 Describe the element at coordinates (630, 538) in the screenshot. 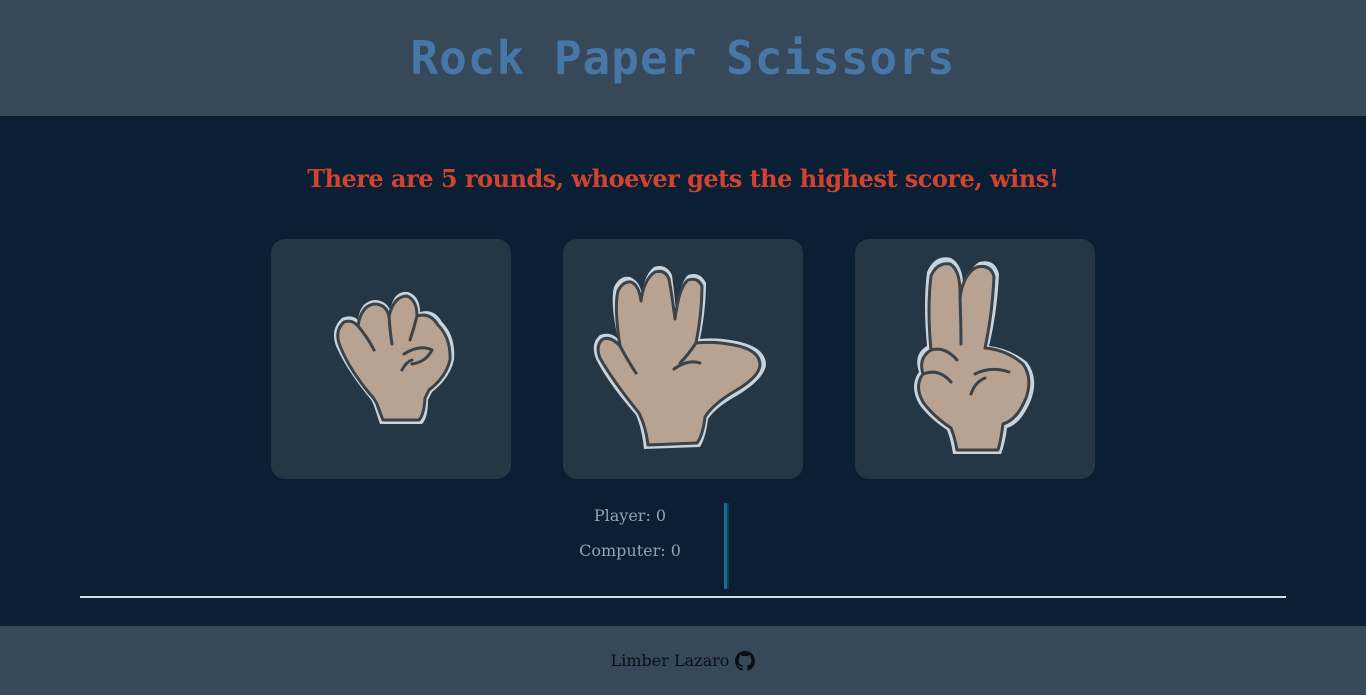

I see `score-list: Player: 0 Computer: 0` at that location.